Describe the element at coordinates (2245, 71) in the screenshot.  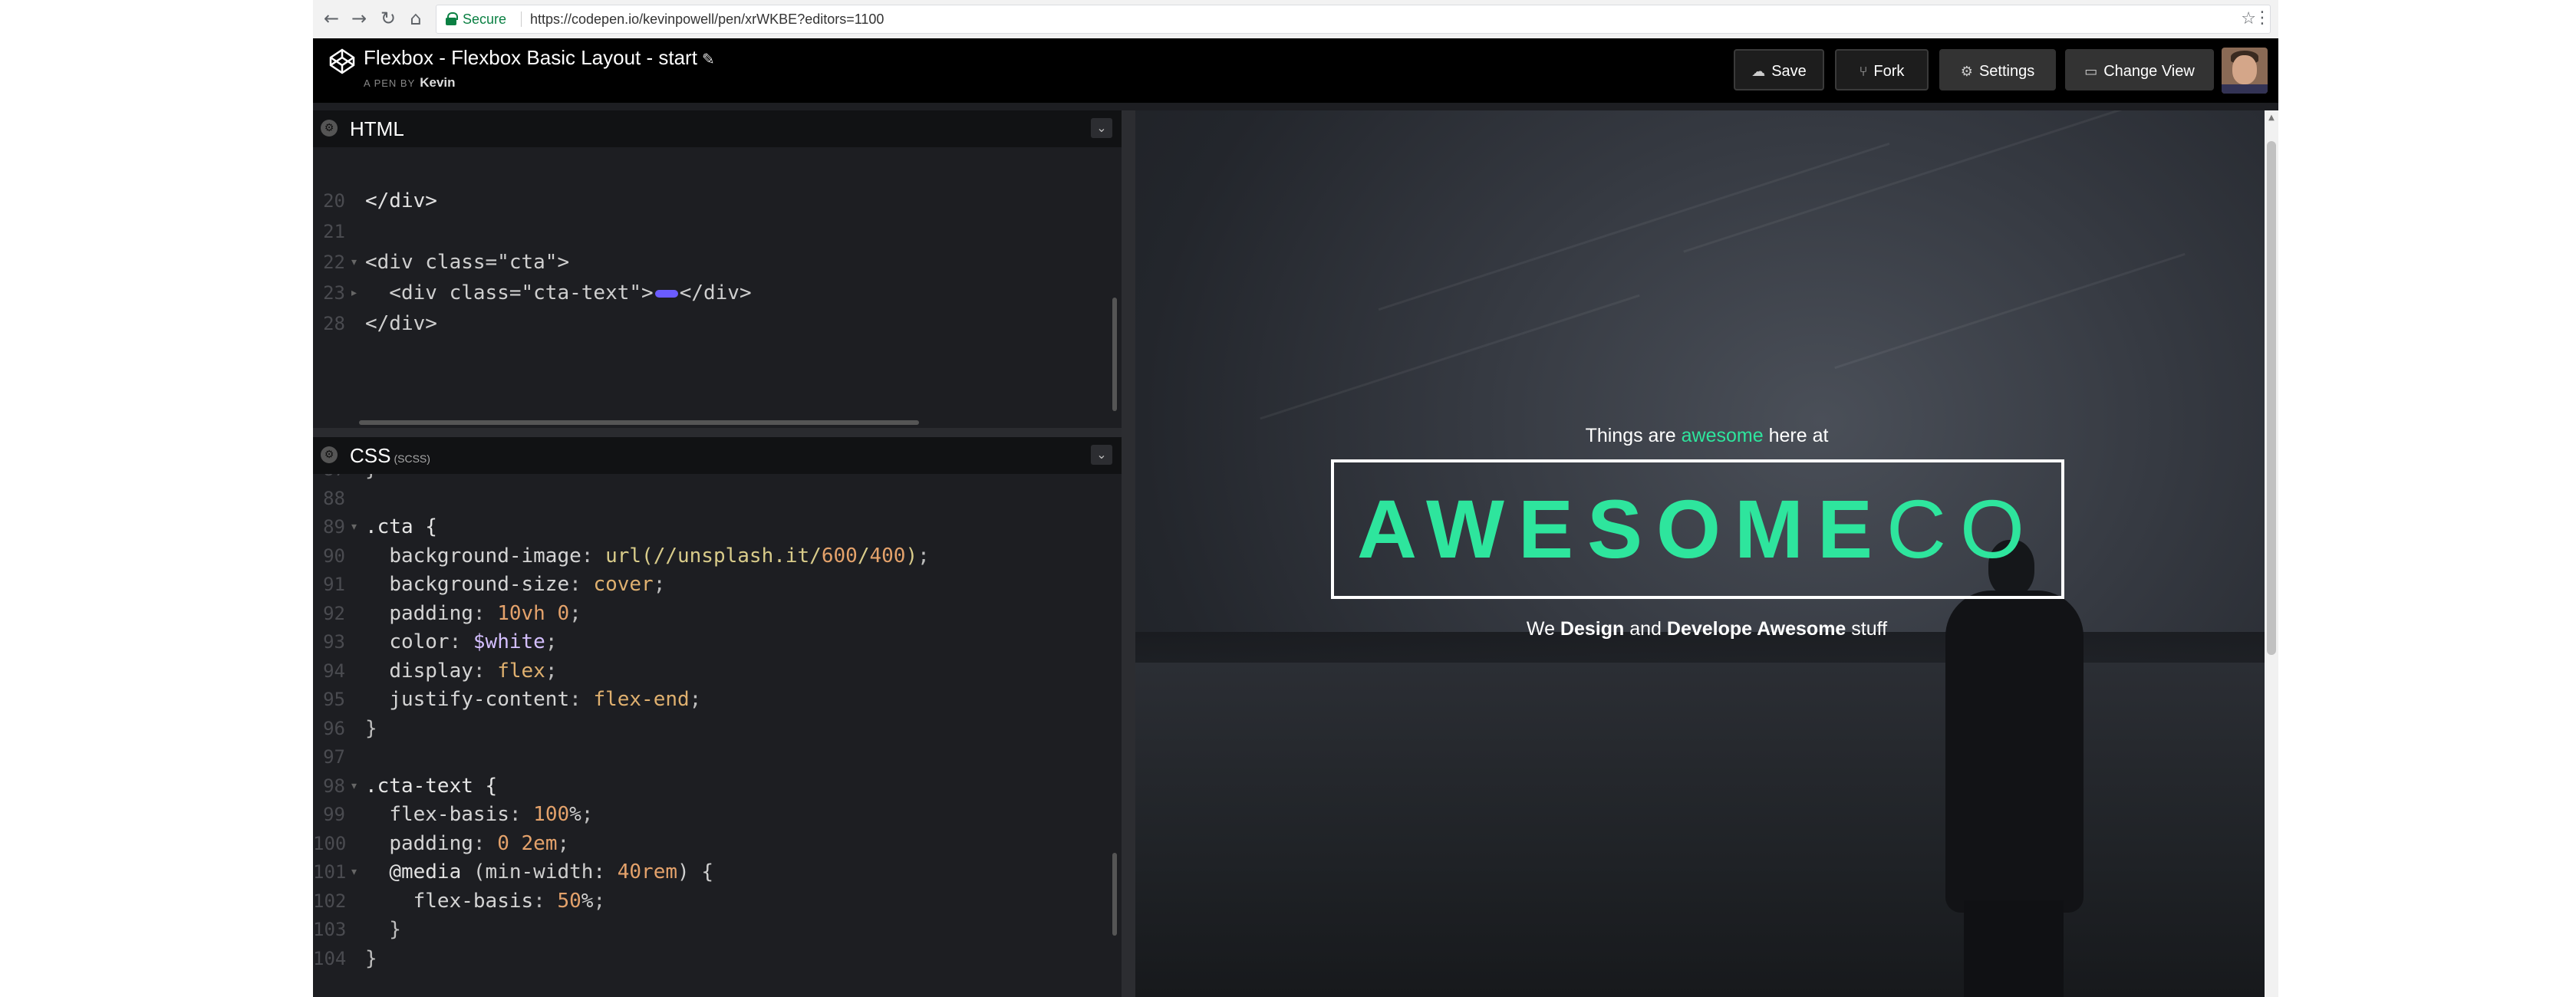
I see `avatar` at that location.